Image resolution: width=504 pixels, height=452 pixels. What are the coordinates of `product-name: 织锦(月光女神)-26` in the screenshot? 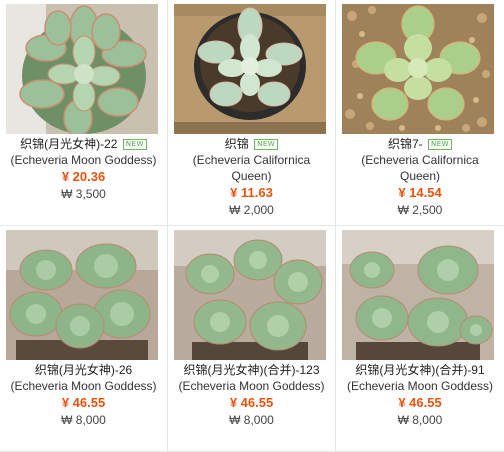 It's located at (83, 370).